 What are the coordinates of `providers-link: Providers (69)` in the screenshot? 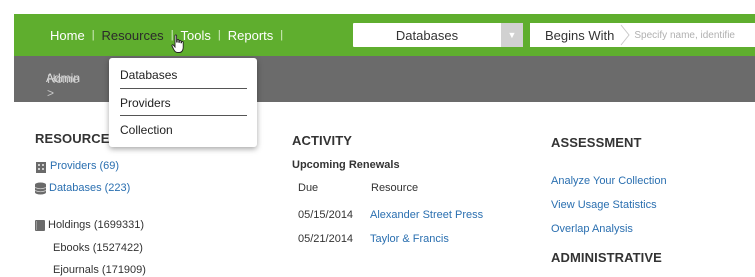 It's located at (84, 166).